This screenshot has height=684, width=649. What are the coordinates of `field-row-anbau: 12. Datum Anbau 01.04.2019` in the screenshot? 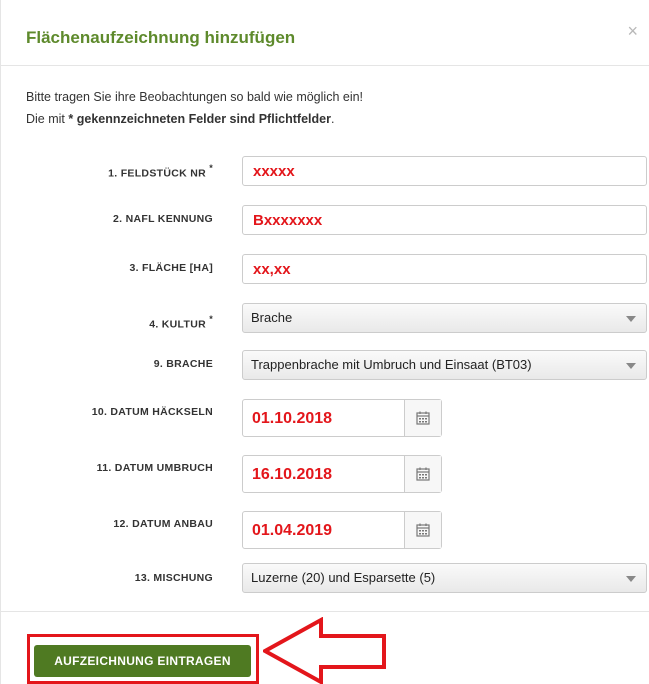 It's located at (325, 530).